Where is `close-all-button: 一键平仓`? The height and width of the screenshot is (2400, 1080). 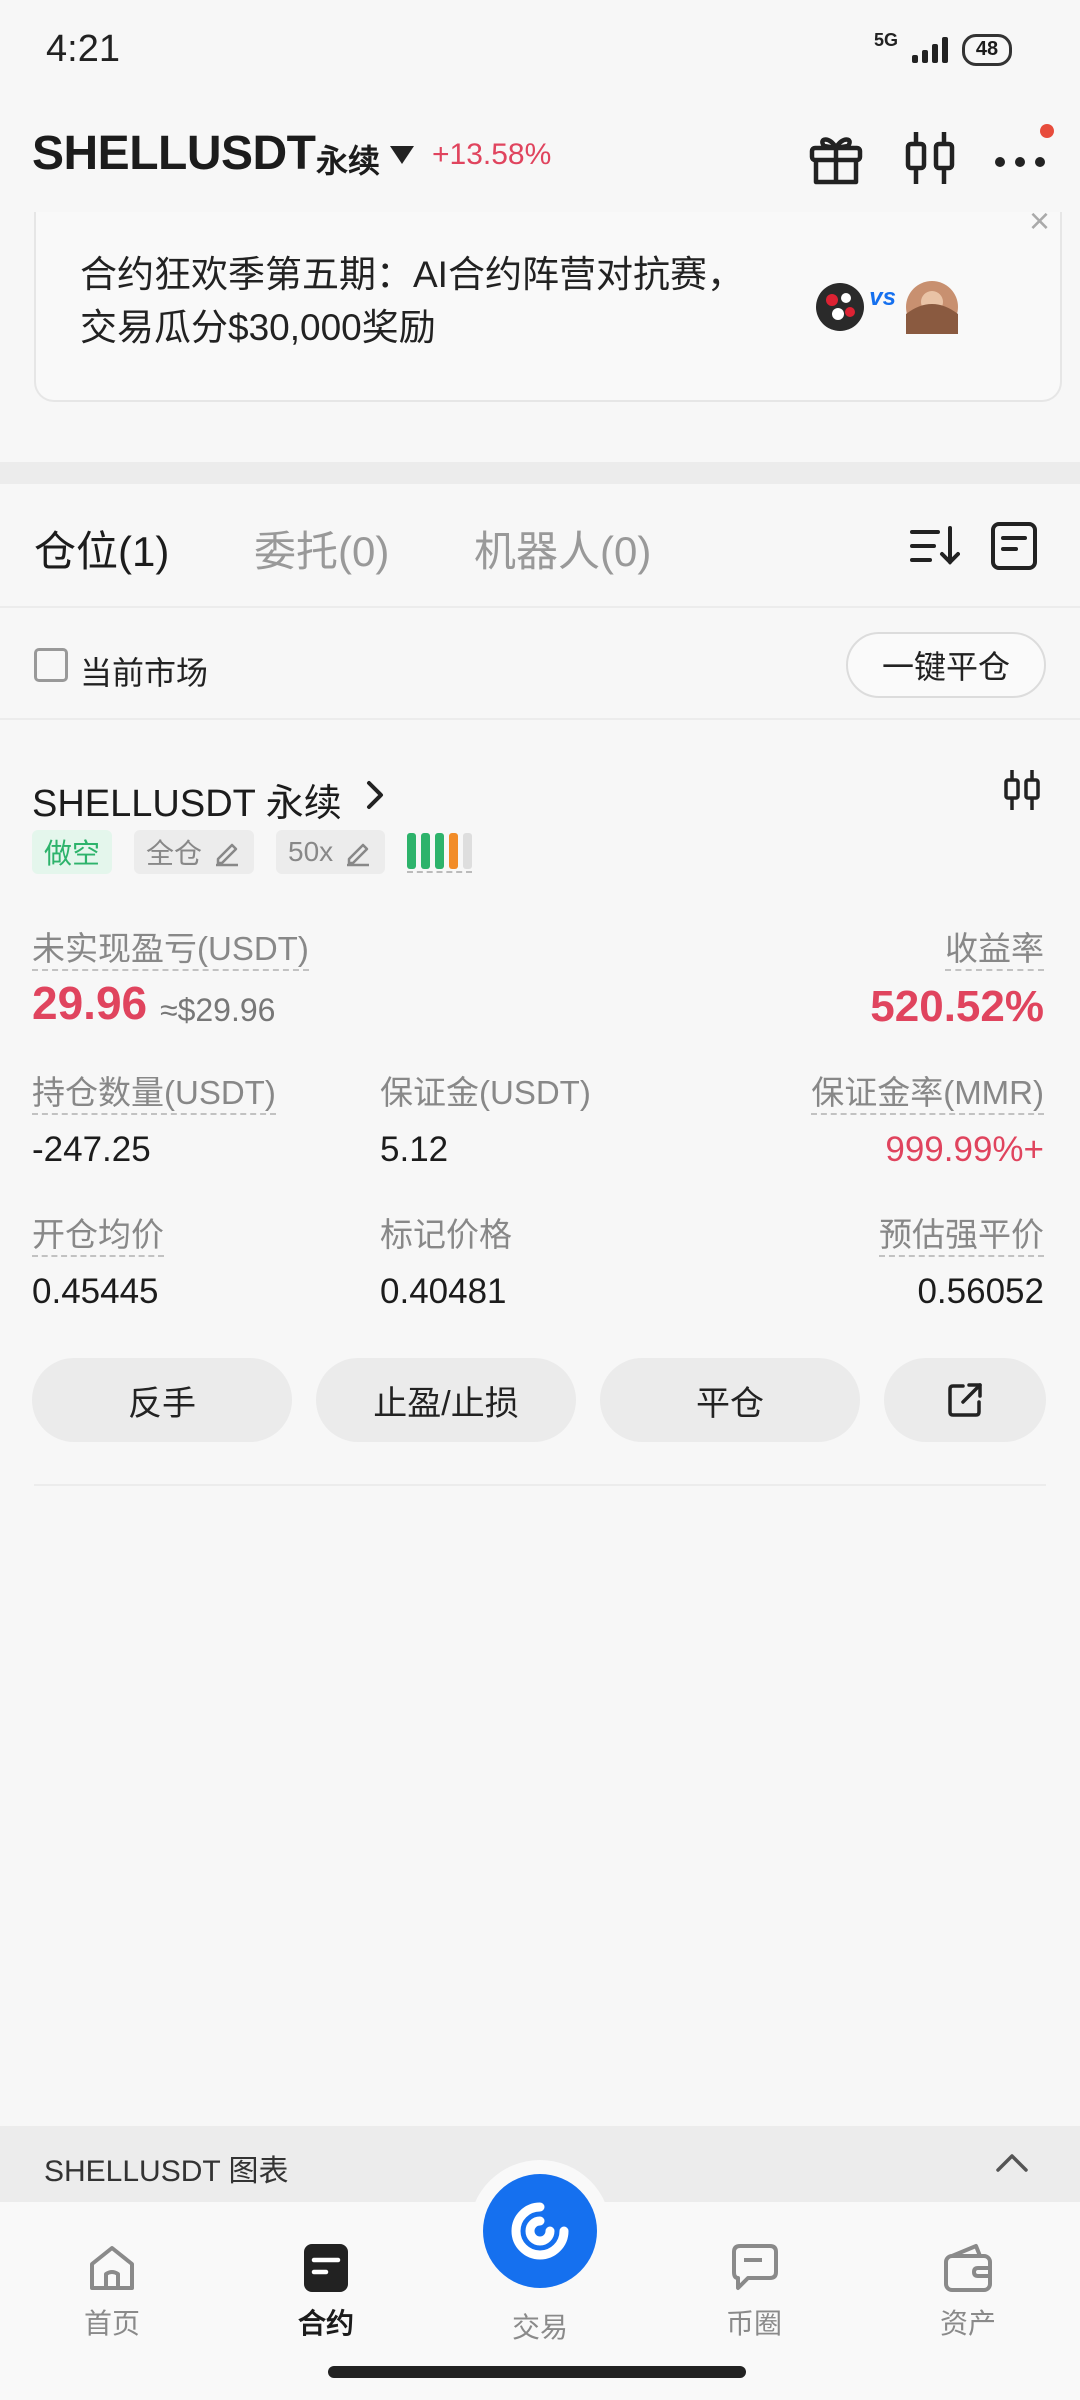 close-all-button: 一键平仓 is located at coordinates (946, 665).